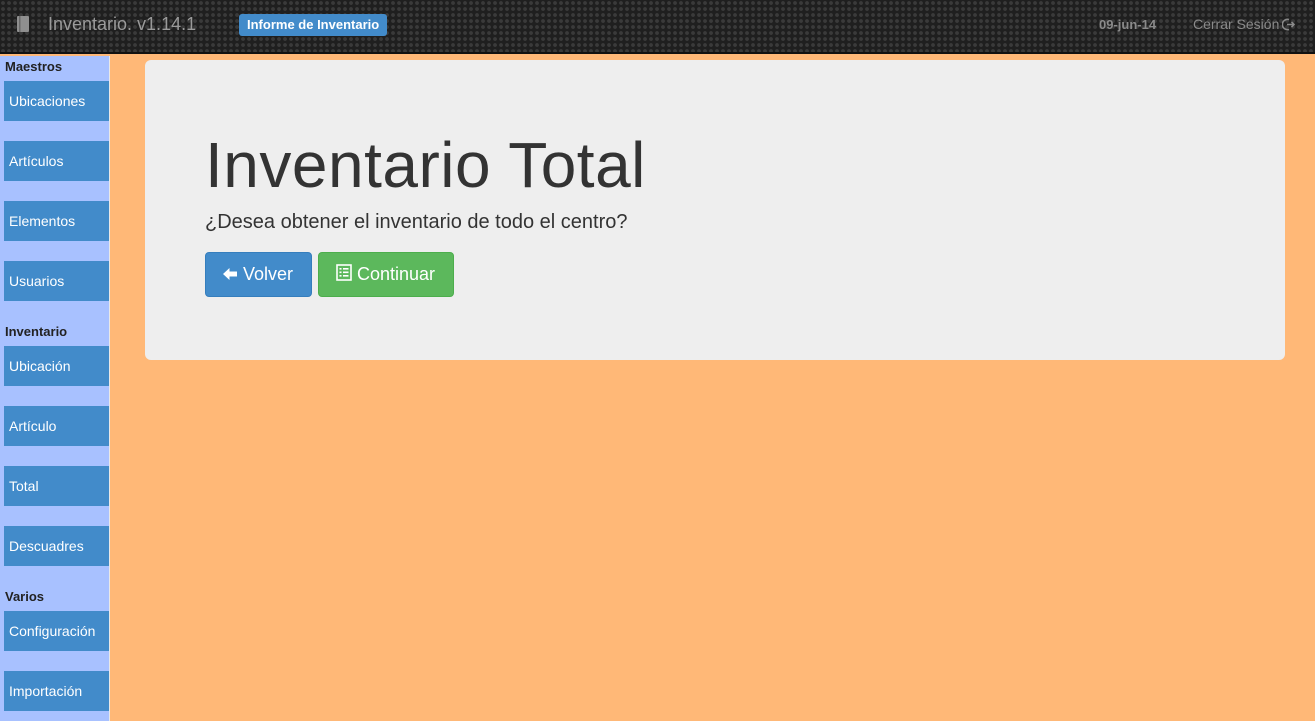  I want to click on sidebar-item-descuadres: Descuadres, so click(56, 546).